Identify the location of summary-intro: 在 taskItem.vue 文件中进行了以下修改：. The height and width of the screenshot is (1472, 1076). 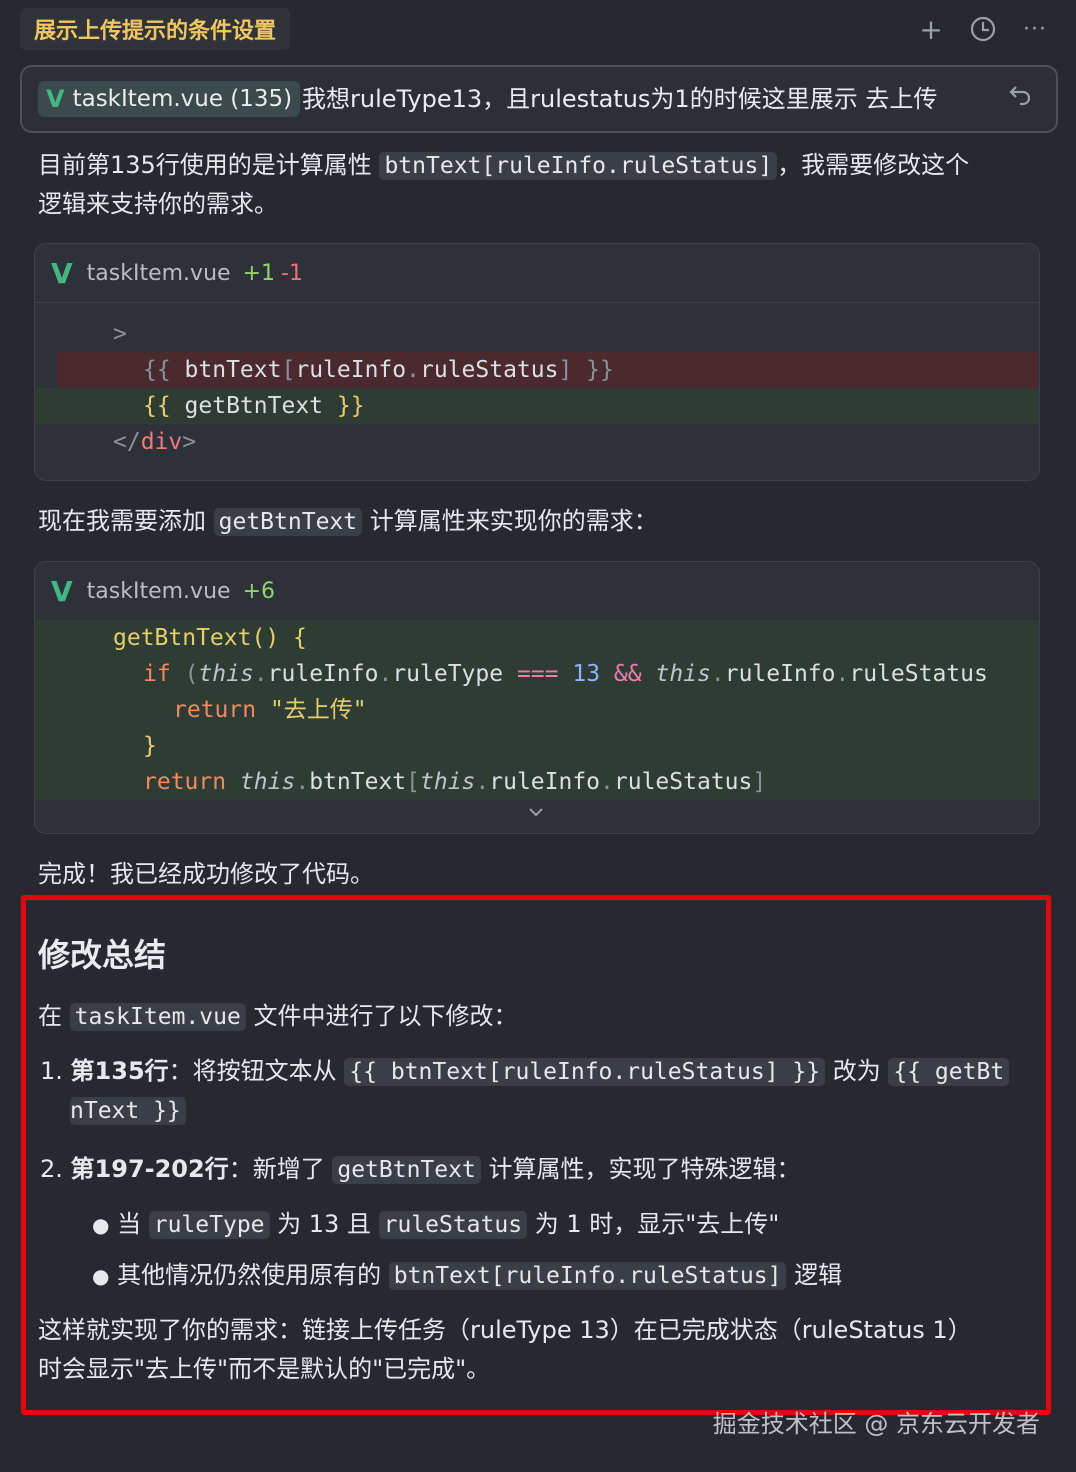
(277, 1016).